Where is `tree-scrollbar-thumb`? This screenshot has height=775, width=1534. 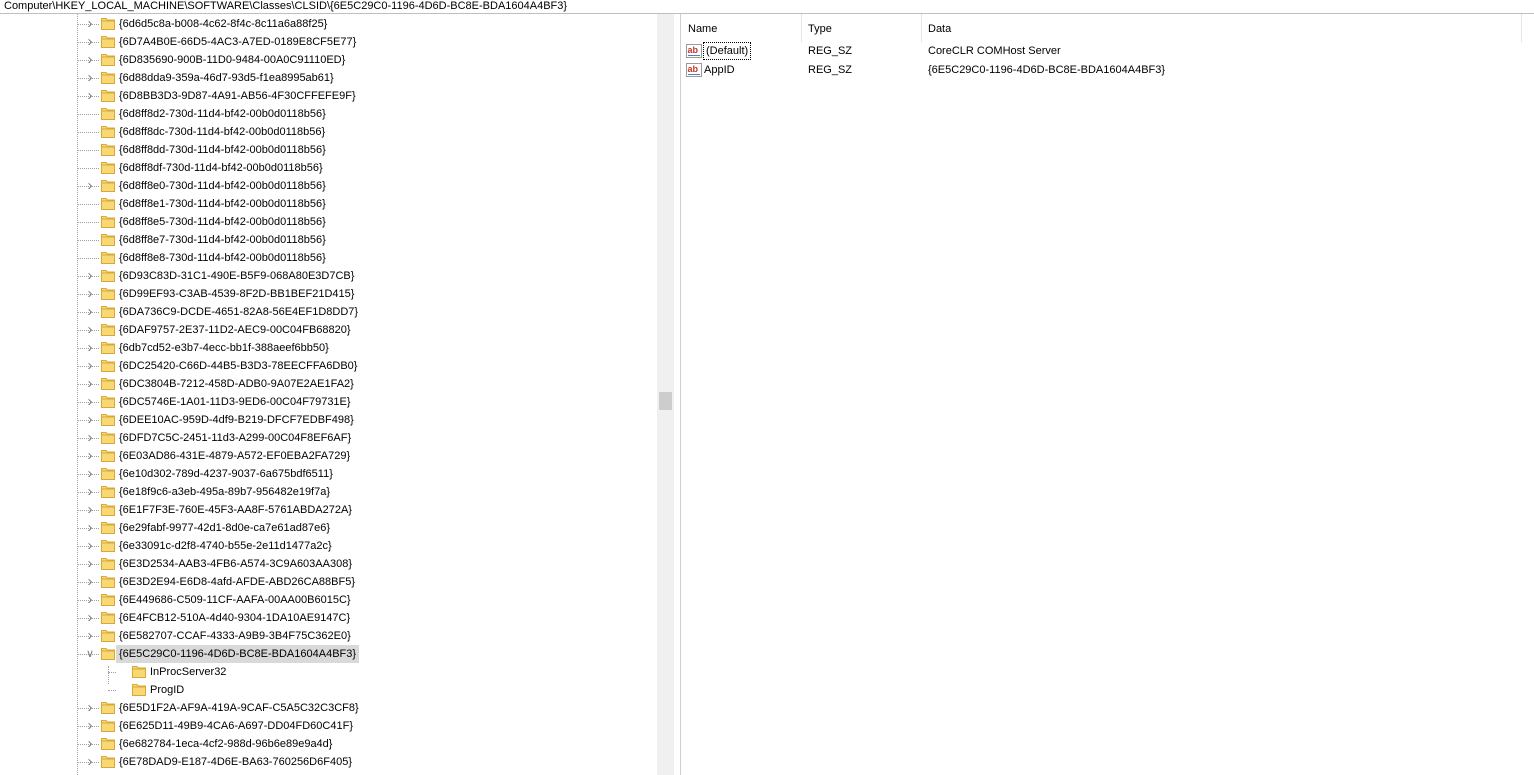
tree-scrollbar-thumb is located at coordinates (665, 401).